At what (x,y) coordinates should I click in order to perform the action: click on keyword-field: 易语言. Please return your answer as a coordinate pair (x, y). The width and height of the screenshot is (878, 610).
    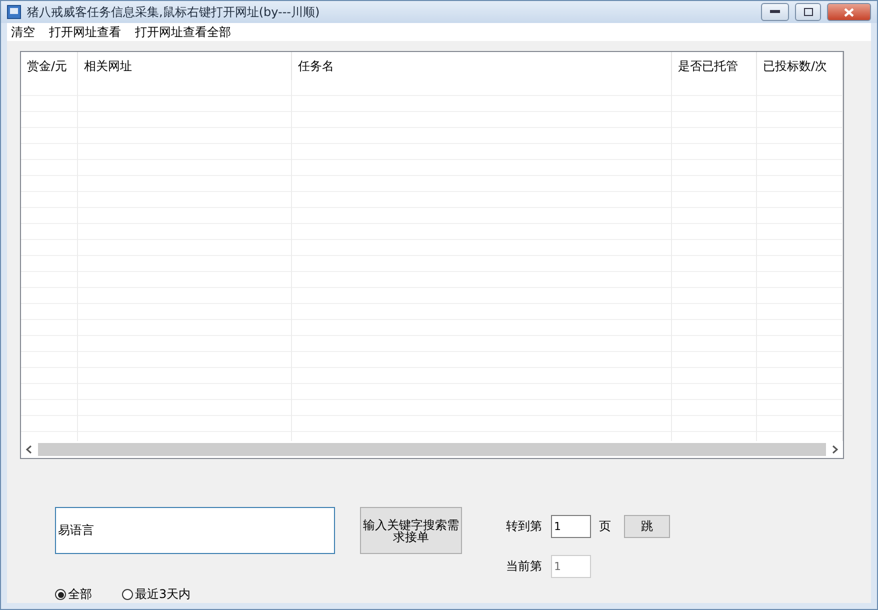
    Looking at the image, I should click on (195, 530).